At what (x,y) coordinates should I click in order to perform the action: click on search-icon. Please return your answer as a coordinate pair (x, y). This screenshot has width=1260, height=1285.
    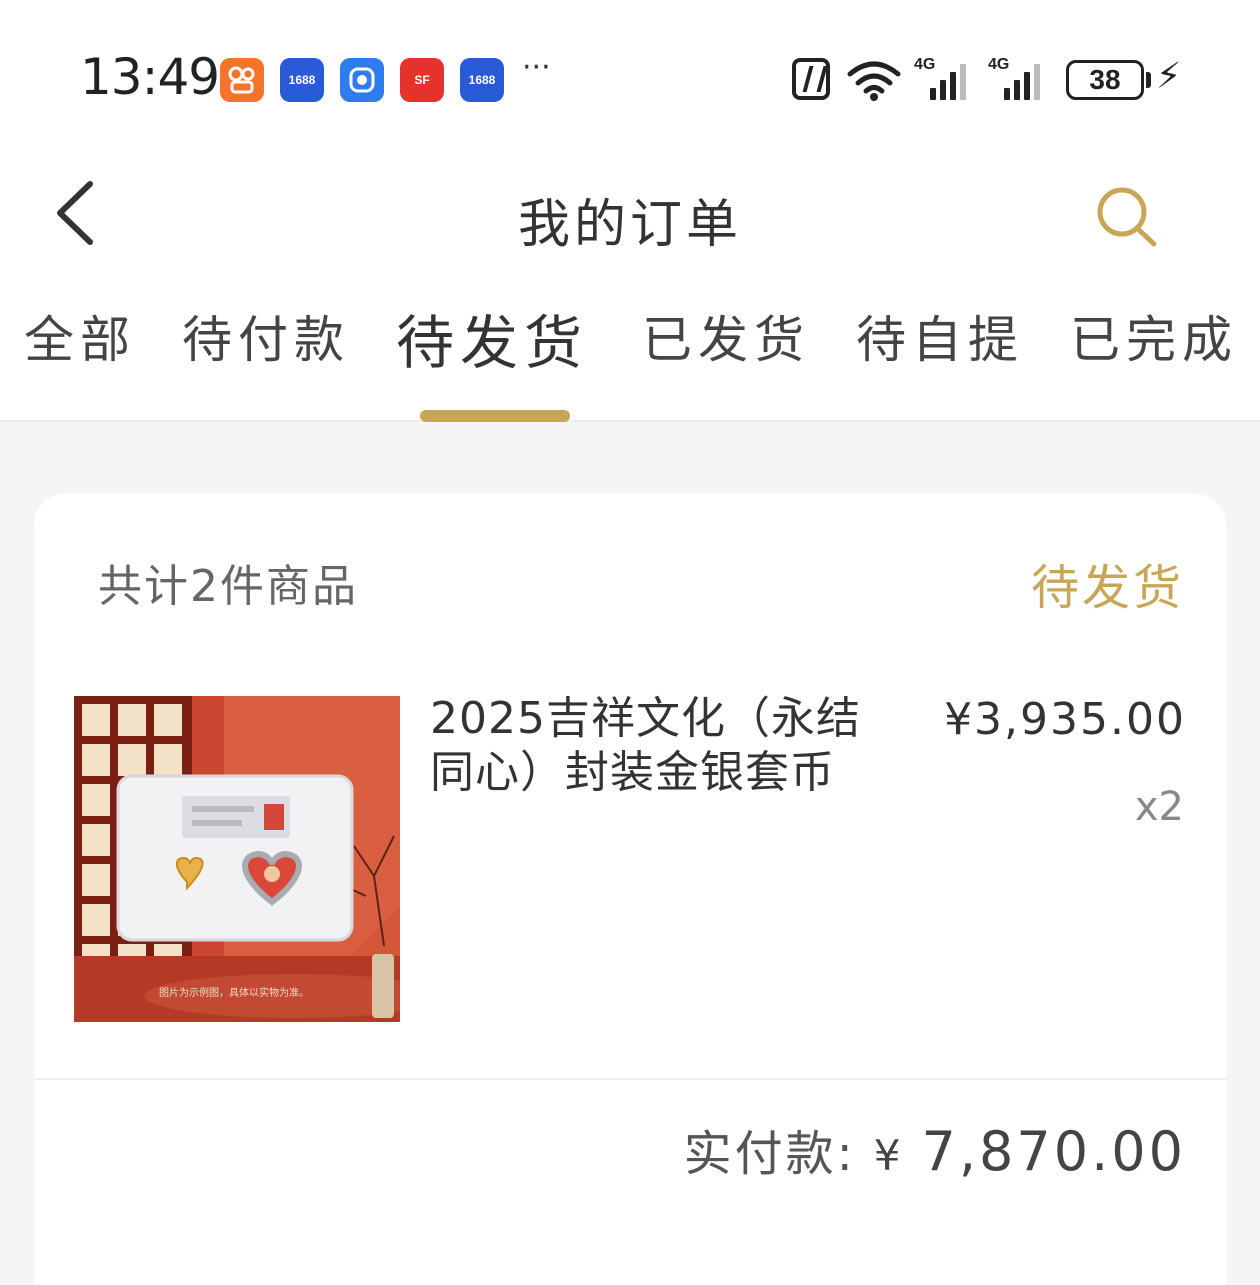
    Looking at the image, I should click on (1127, 217).